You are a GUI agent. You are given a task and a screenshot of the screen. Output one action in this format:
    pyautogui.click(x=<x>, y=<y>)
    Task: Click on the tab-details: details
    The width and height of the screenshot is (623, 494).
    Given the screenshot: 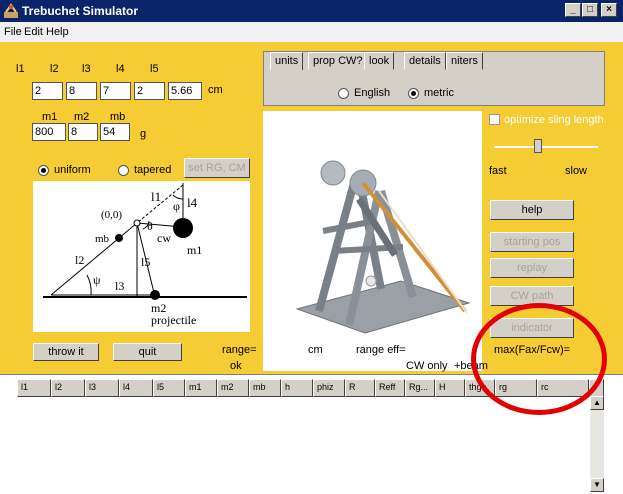 What is the action you would take?
    pyautogui.click(x=425, y=61)
    